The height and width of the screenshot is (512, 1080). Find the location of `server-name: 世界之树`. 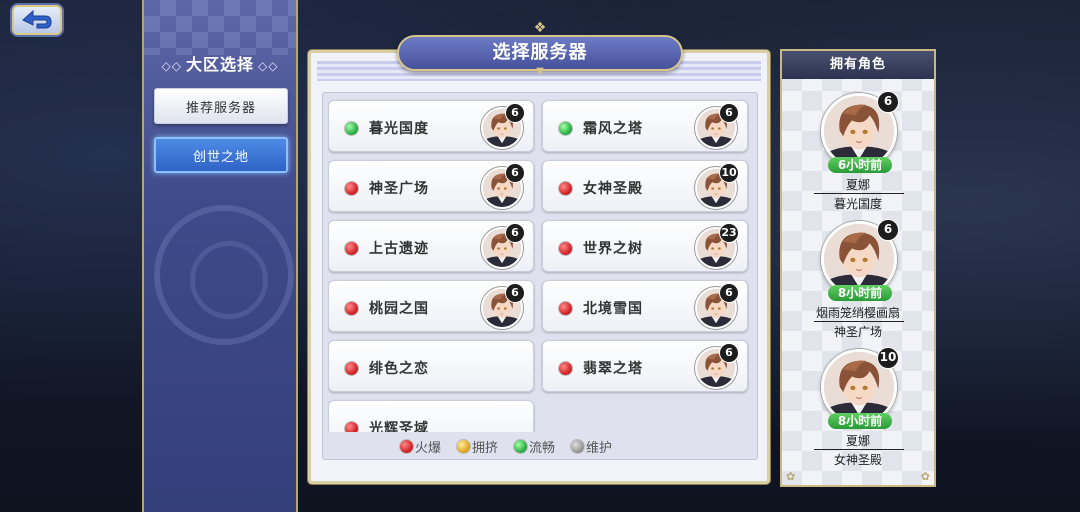

server-name: 世界之树 is located at coordinates (613, 249).